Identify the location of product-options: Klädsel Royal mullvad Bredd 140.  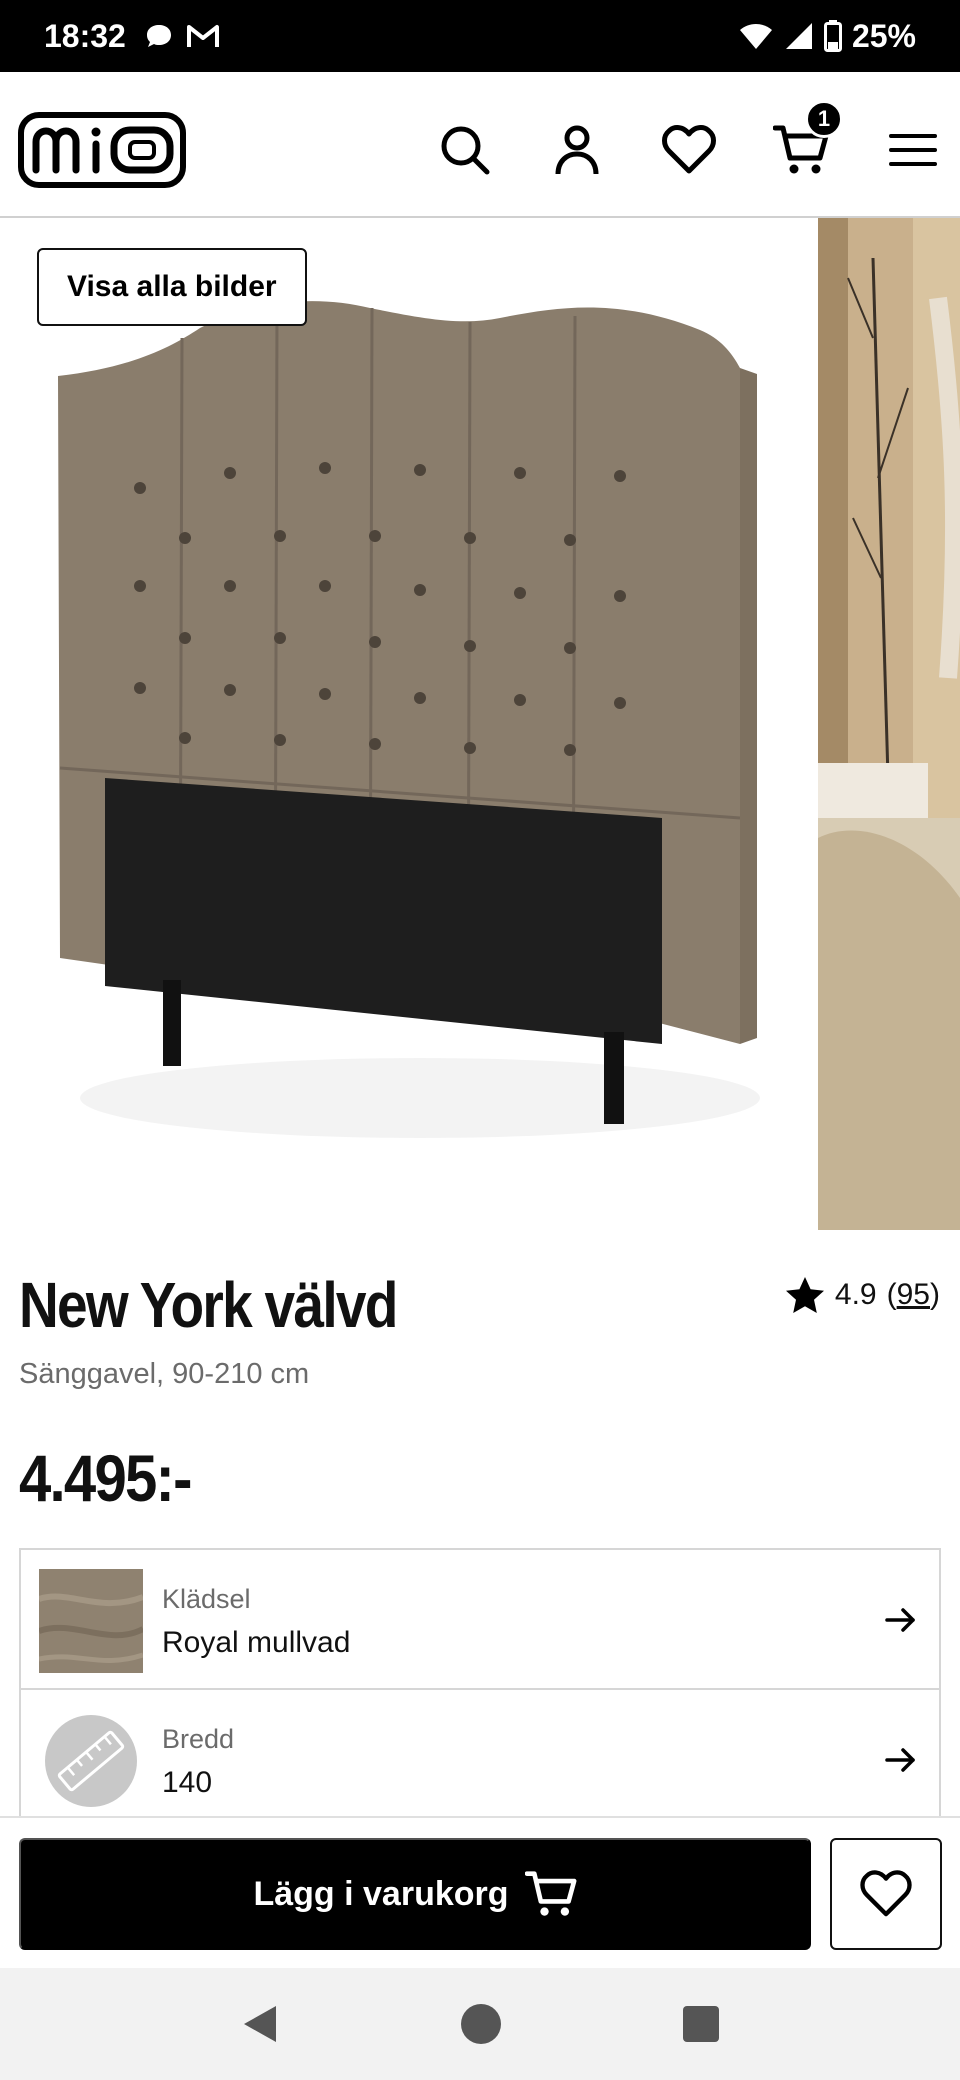
(480, 1690).